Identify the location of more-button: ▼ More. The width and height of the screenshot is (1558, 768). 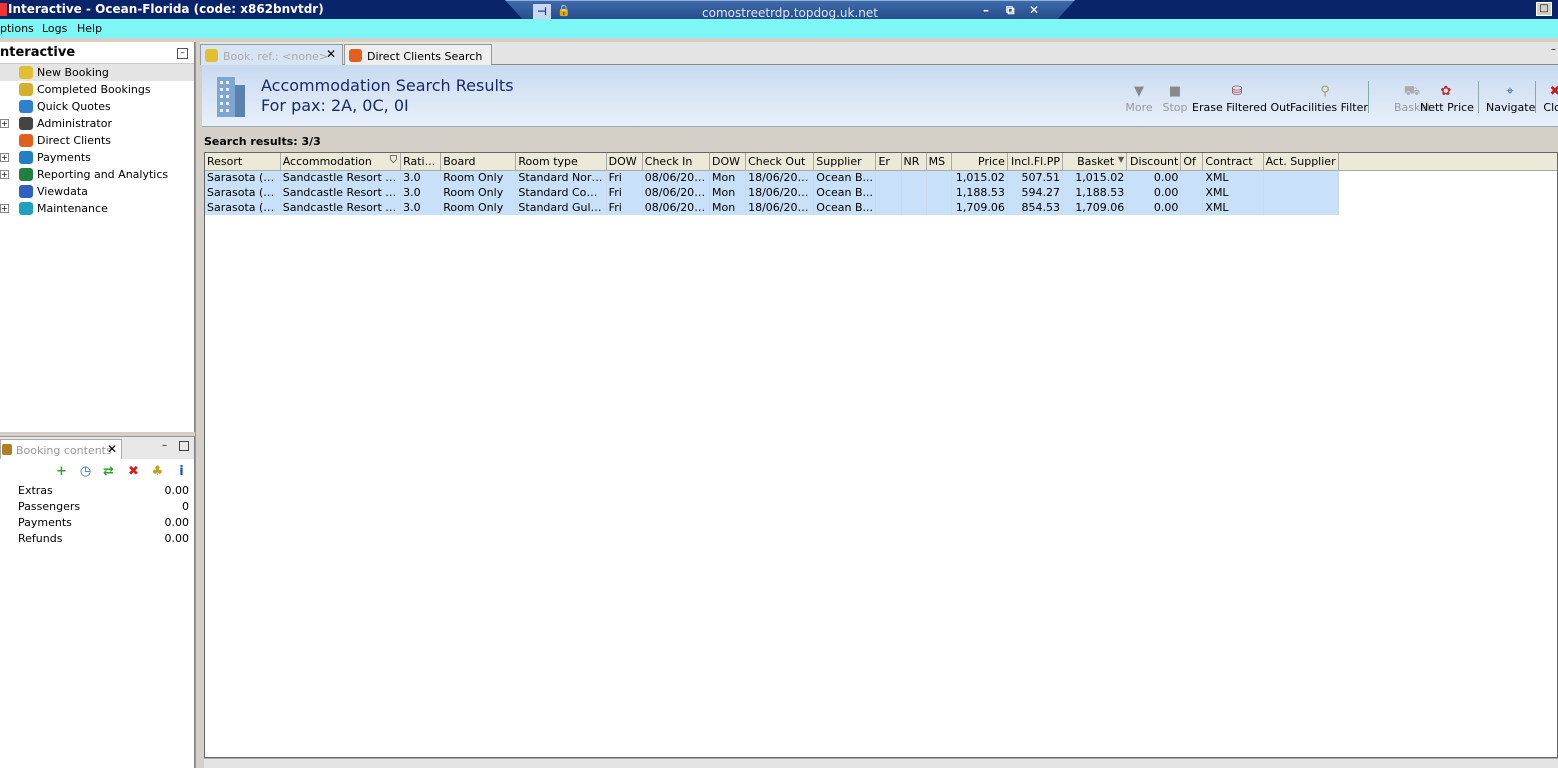
(1139, 101).